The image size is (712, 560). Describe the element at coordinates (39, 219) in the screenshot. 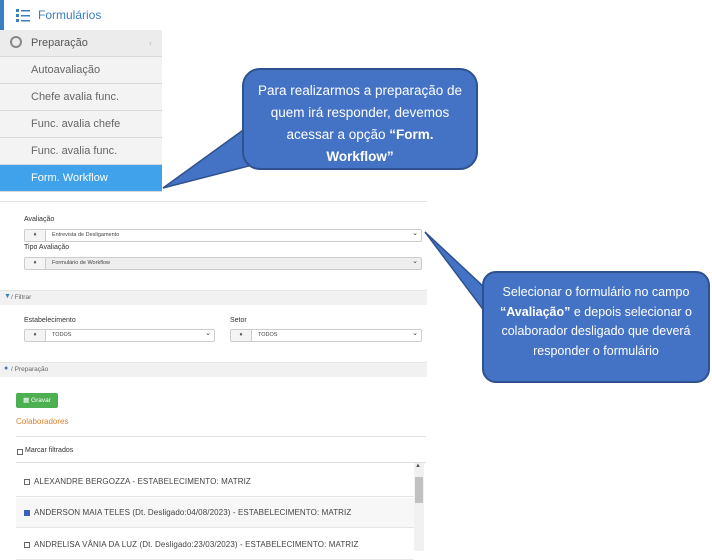

I see `avaliacao-label: Avaliação` at that location.